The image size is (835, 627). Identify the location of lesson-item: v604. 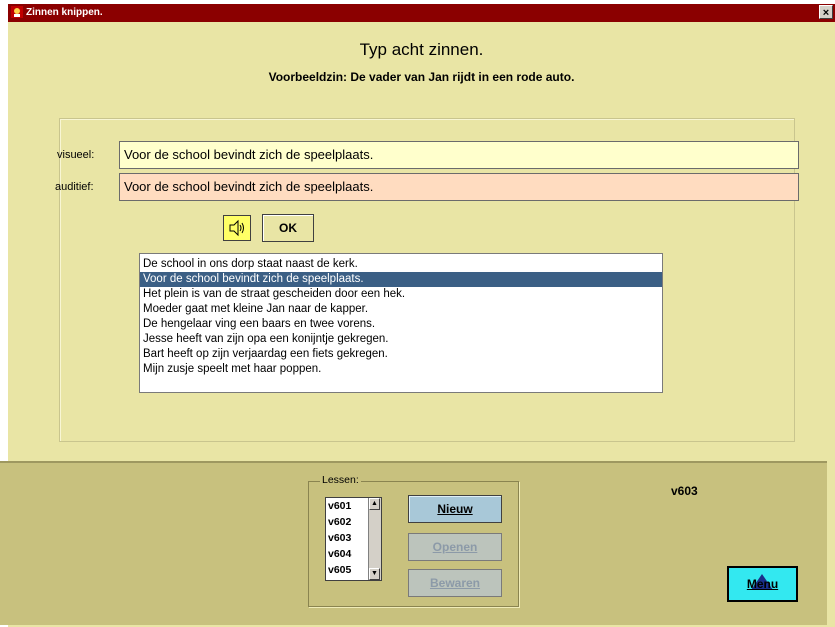
(339, 554).